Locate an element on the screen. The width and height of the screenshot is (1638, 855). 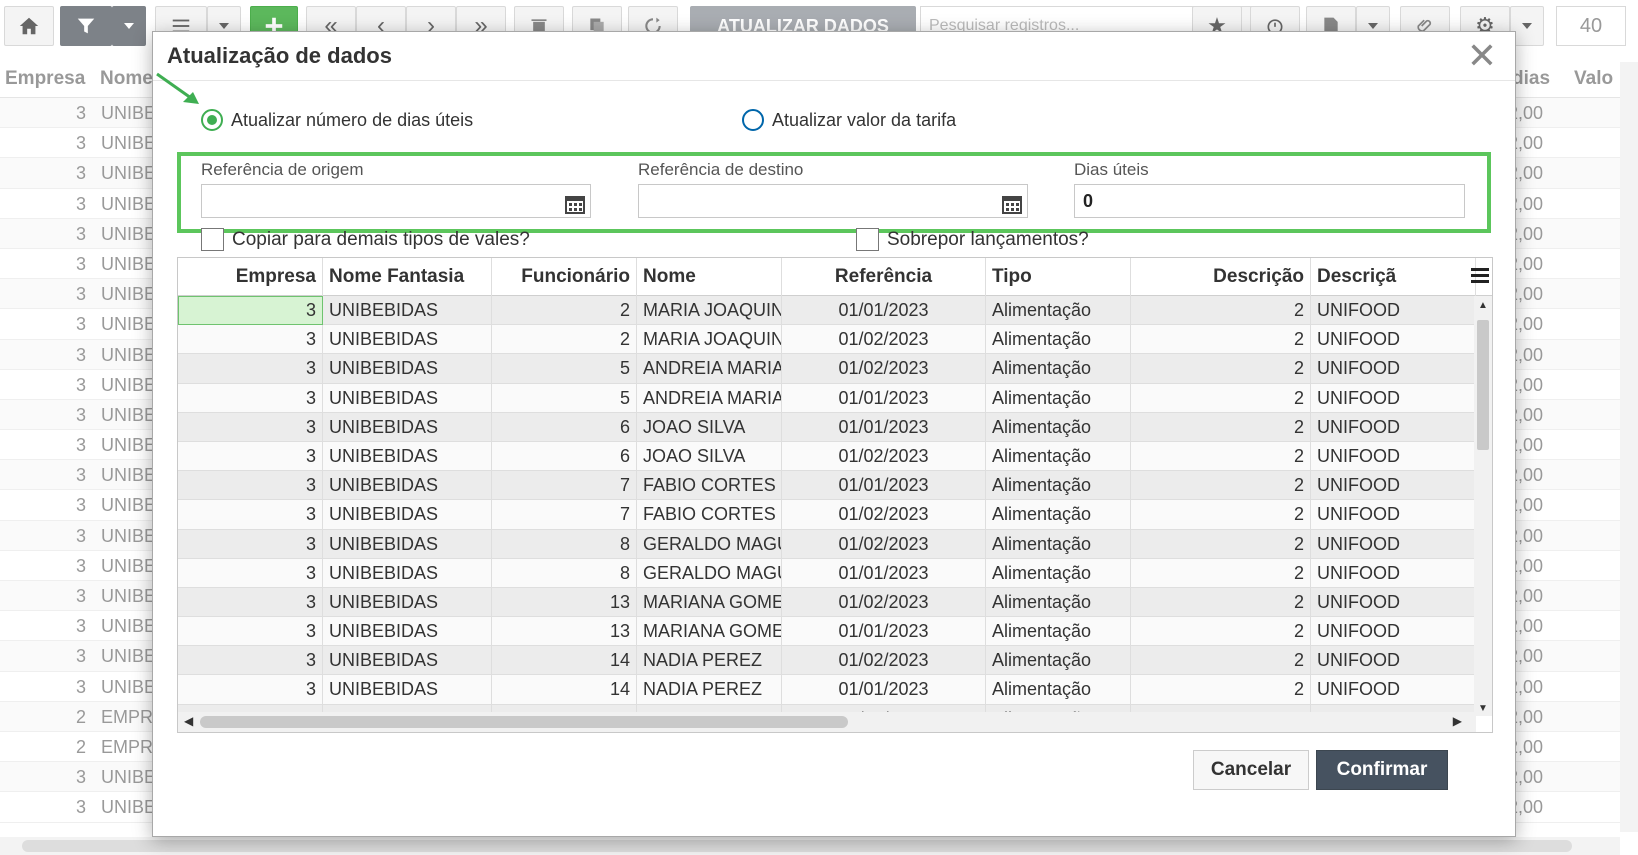
bg-col-dias: dias is located at coordinates (1531, 79).